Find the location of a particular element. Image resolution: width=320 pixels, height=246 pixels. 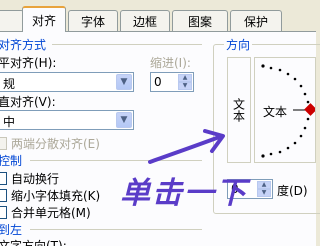

horizontal-align-select: 规 ▼ is located at coordinates (67, 82).